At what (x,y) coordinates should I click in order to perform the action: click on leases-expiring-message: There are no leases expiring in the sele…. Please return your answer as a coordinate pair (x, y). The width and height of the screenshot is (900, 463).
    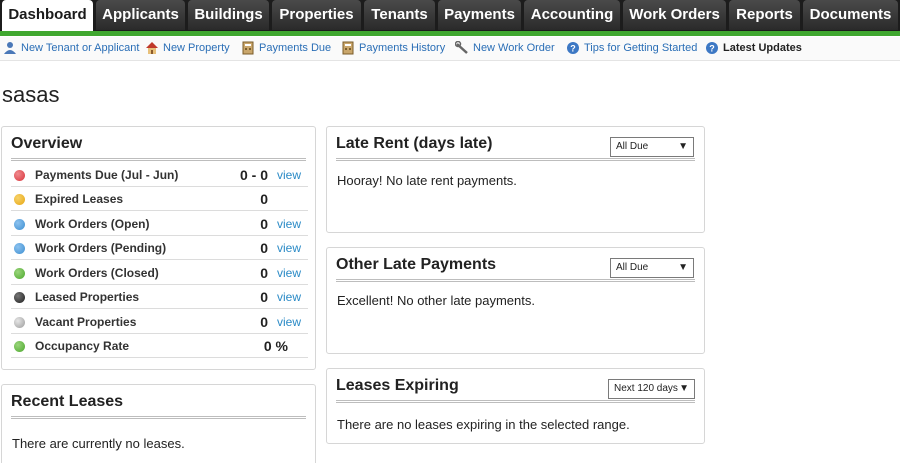
    Looking at the image, I should click on (483, 424).